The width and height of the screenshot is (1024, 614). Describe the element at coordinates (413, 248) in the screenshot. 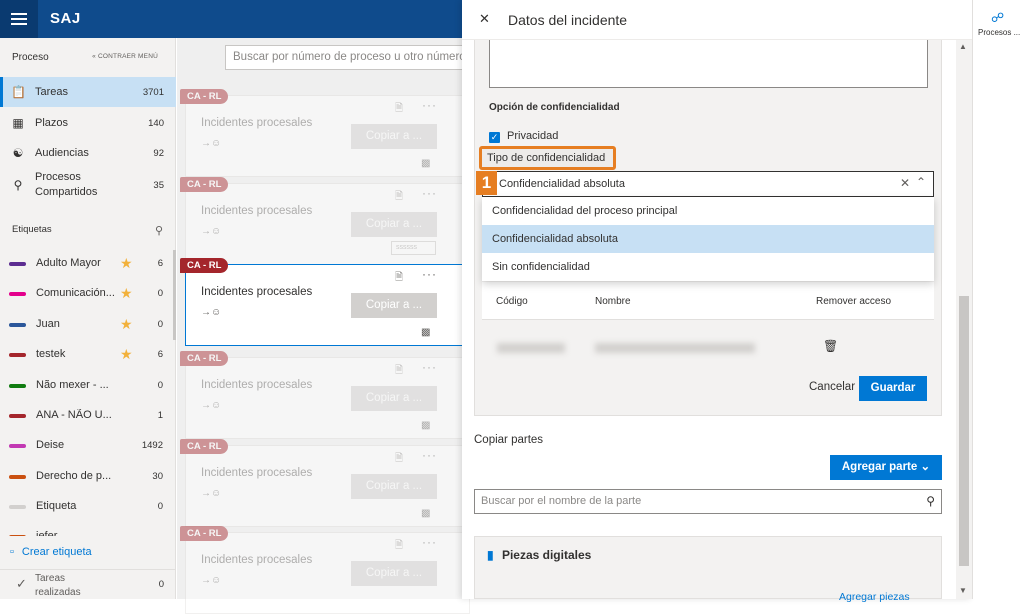

I see `card-tag: ssssss` at that location.